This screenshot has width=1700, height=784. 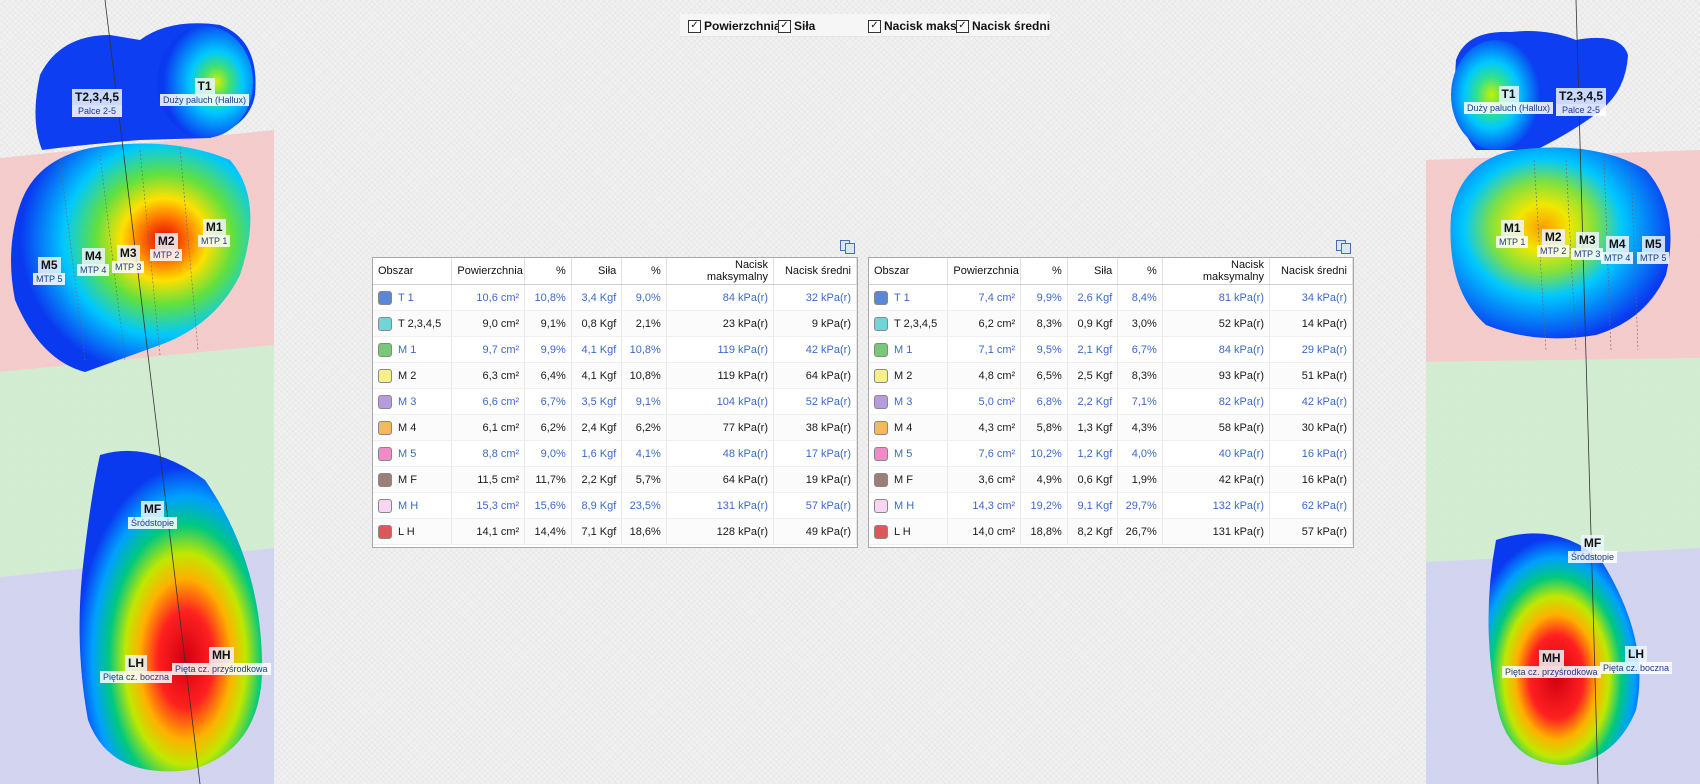 I want to click on checkbox-sila: ✓ Siła, so click(x=796, y=26).